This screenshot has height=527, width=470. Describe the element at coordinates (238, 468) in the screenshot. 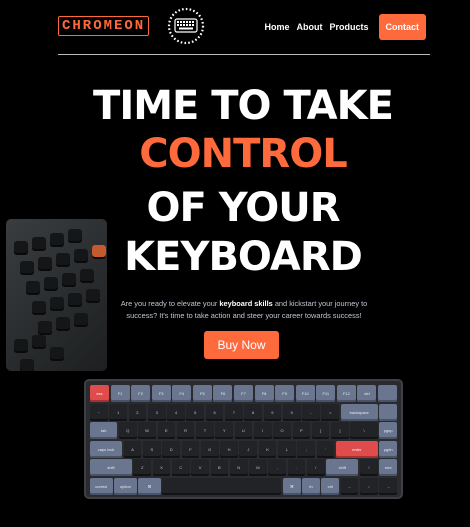

I see `keycap: N` at that location.